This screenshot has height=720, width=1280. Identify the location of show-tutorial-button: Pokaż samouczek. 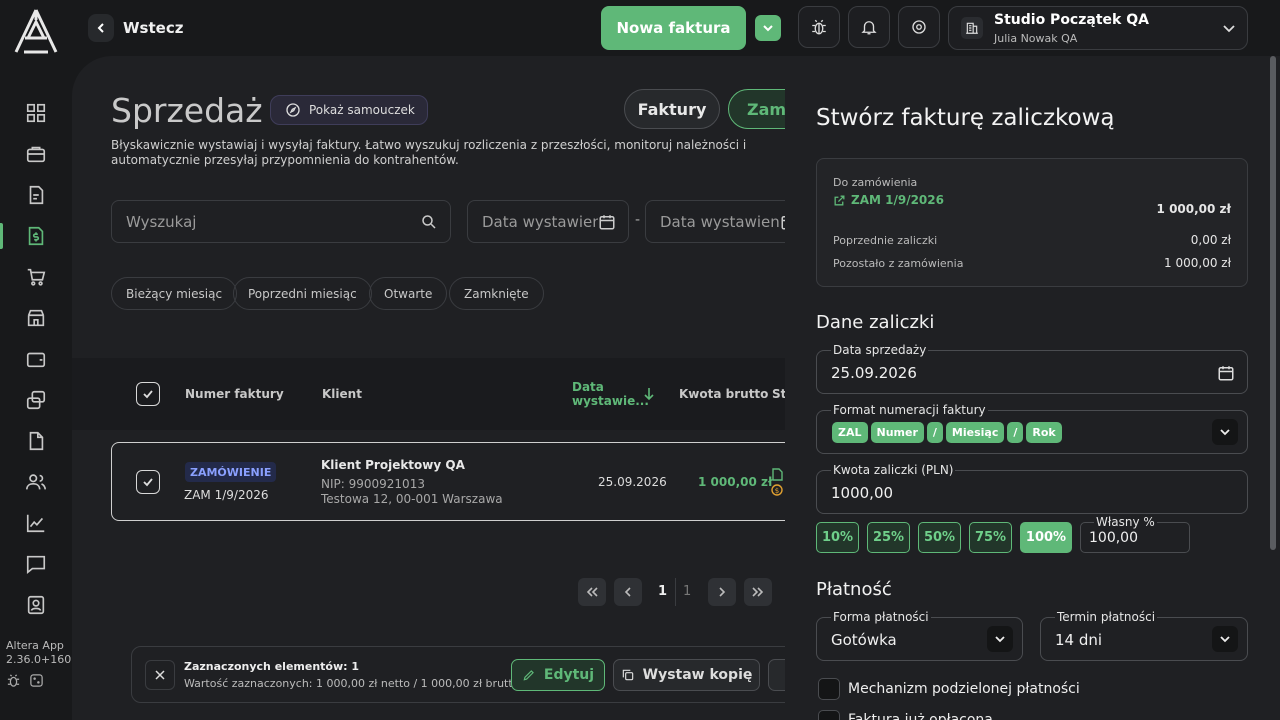
(349, 110).